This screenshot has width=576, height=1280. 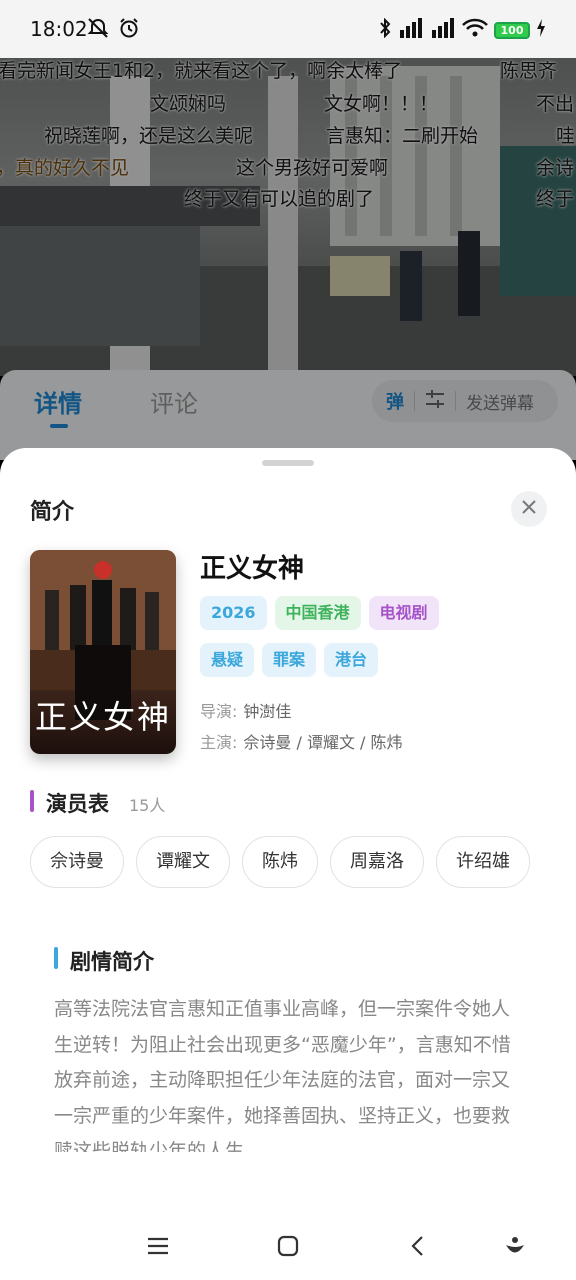 I want to click on director-label: 导演:, so click(x=219, y=711).